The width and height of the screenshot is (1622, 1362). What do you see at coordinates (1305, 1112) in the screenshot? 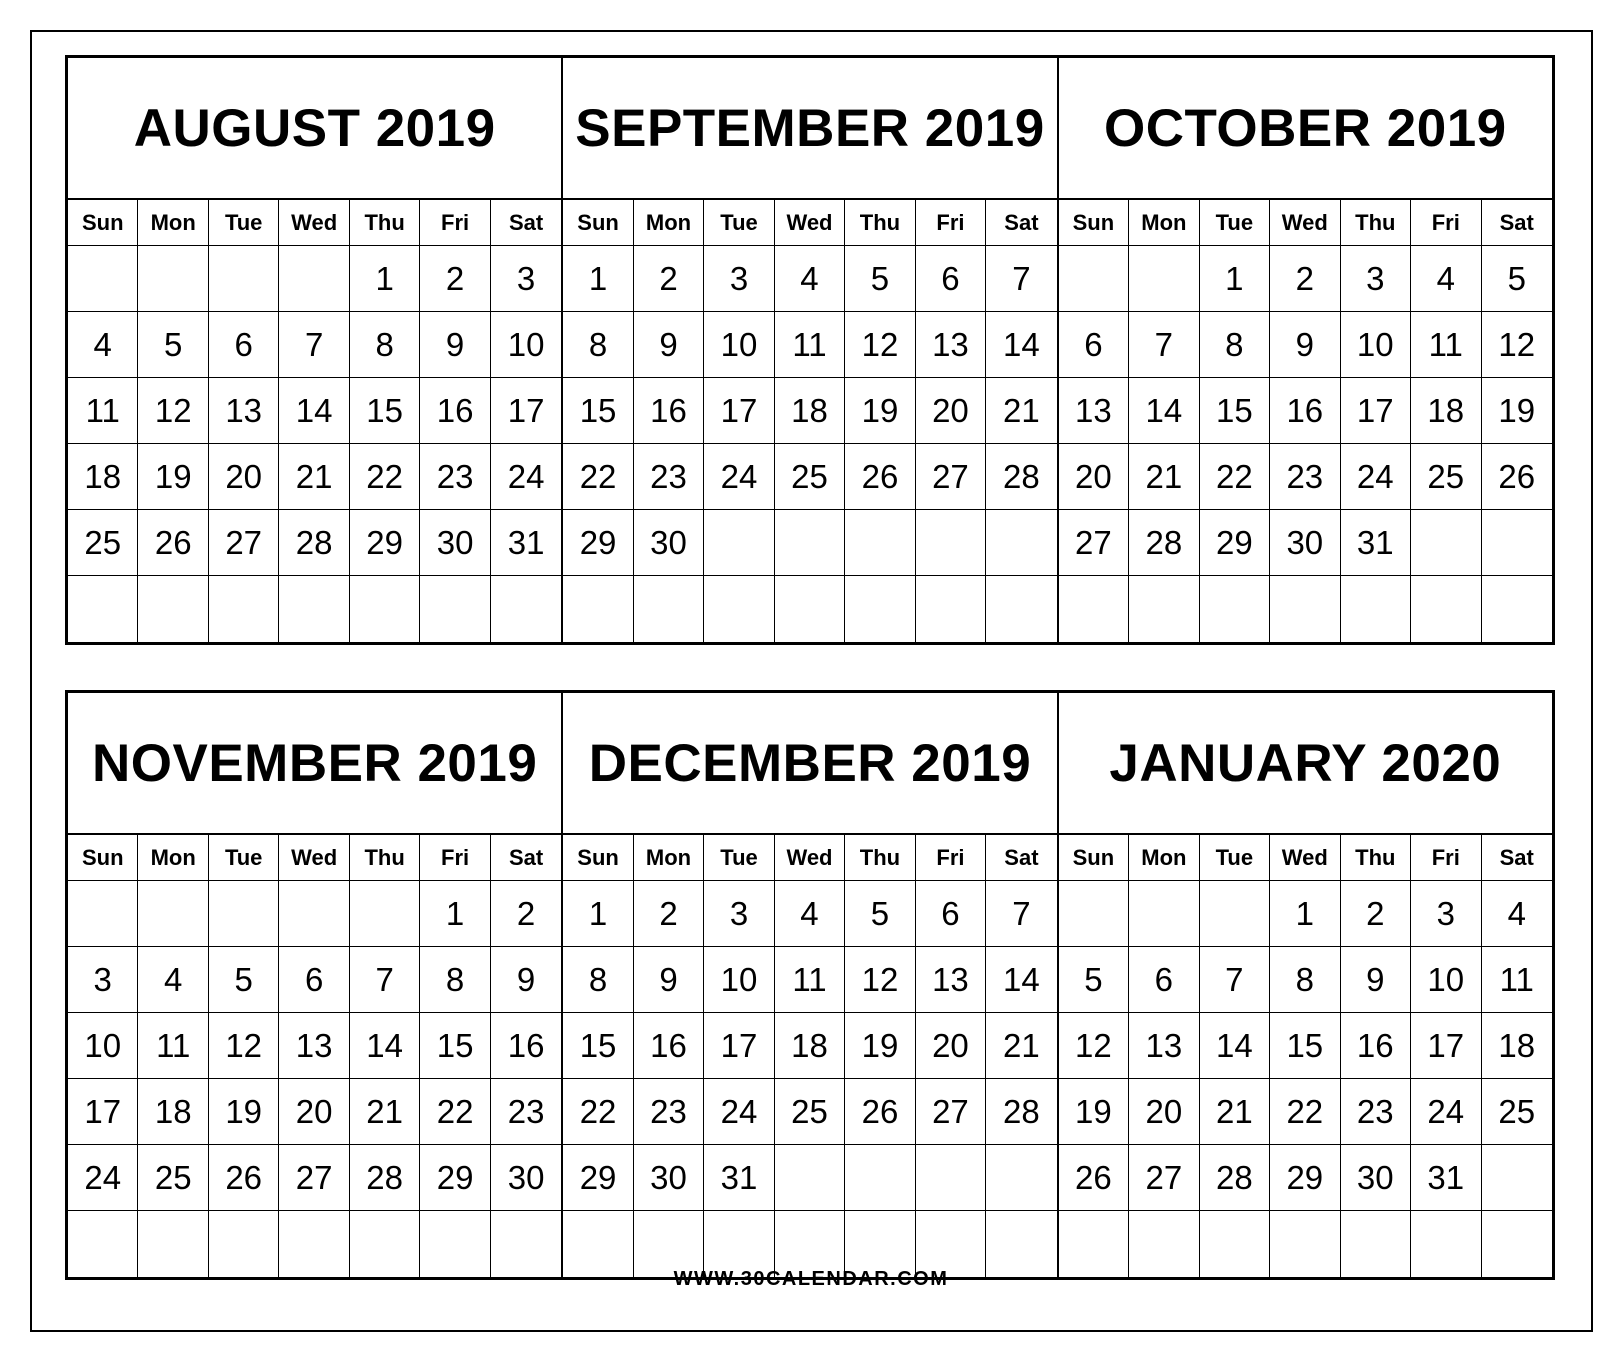
I see `day-cell: 22` at bounding box center [1305, 1112].